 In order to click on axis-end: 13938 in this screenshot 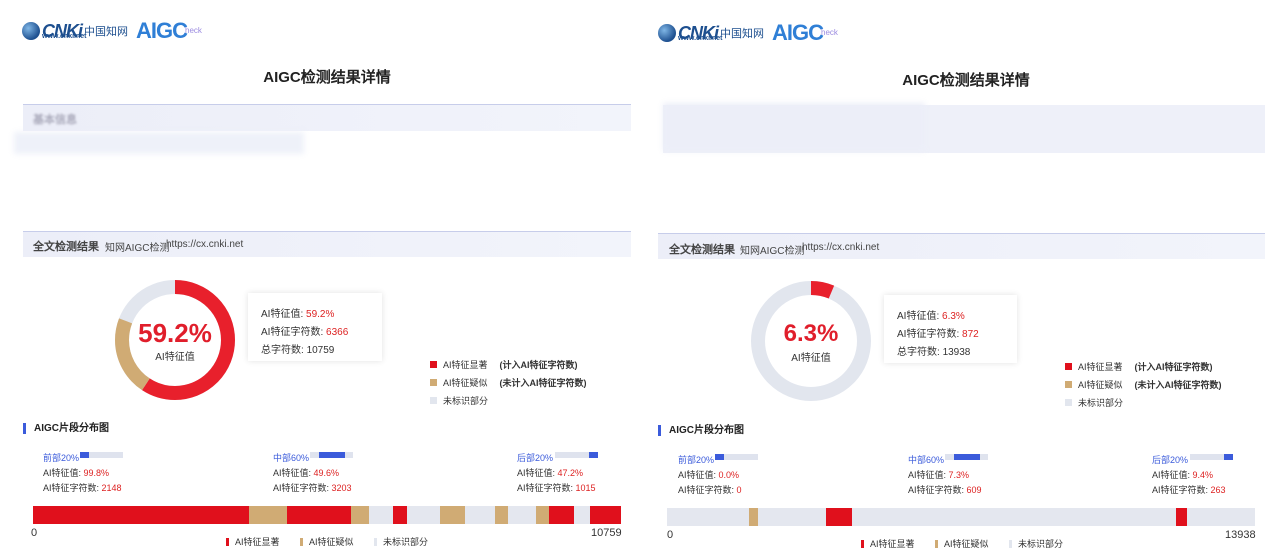, I will do `click(1240, 535)`.